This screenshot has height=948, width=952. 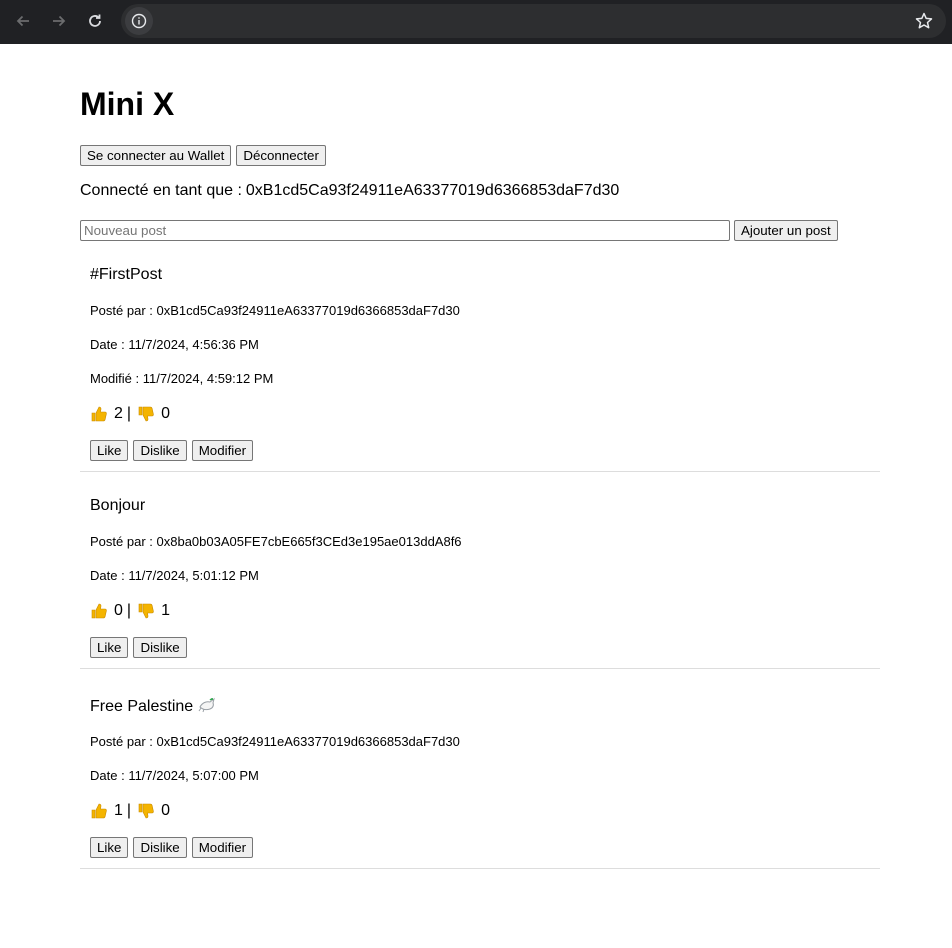 What do you see at coordinates (924, 21) in the screenshot?
I see `star-icon` at bounding box center [924, 21].